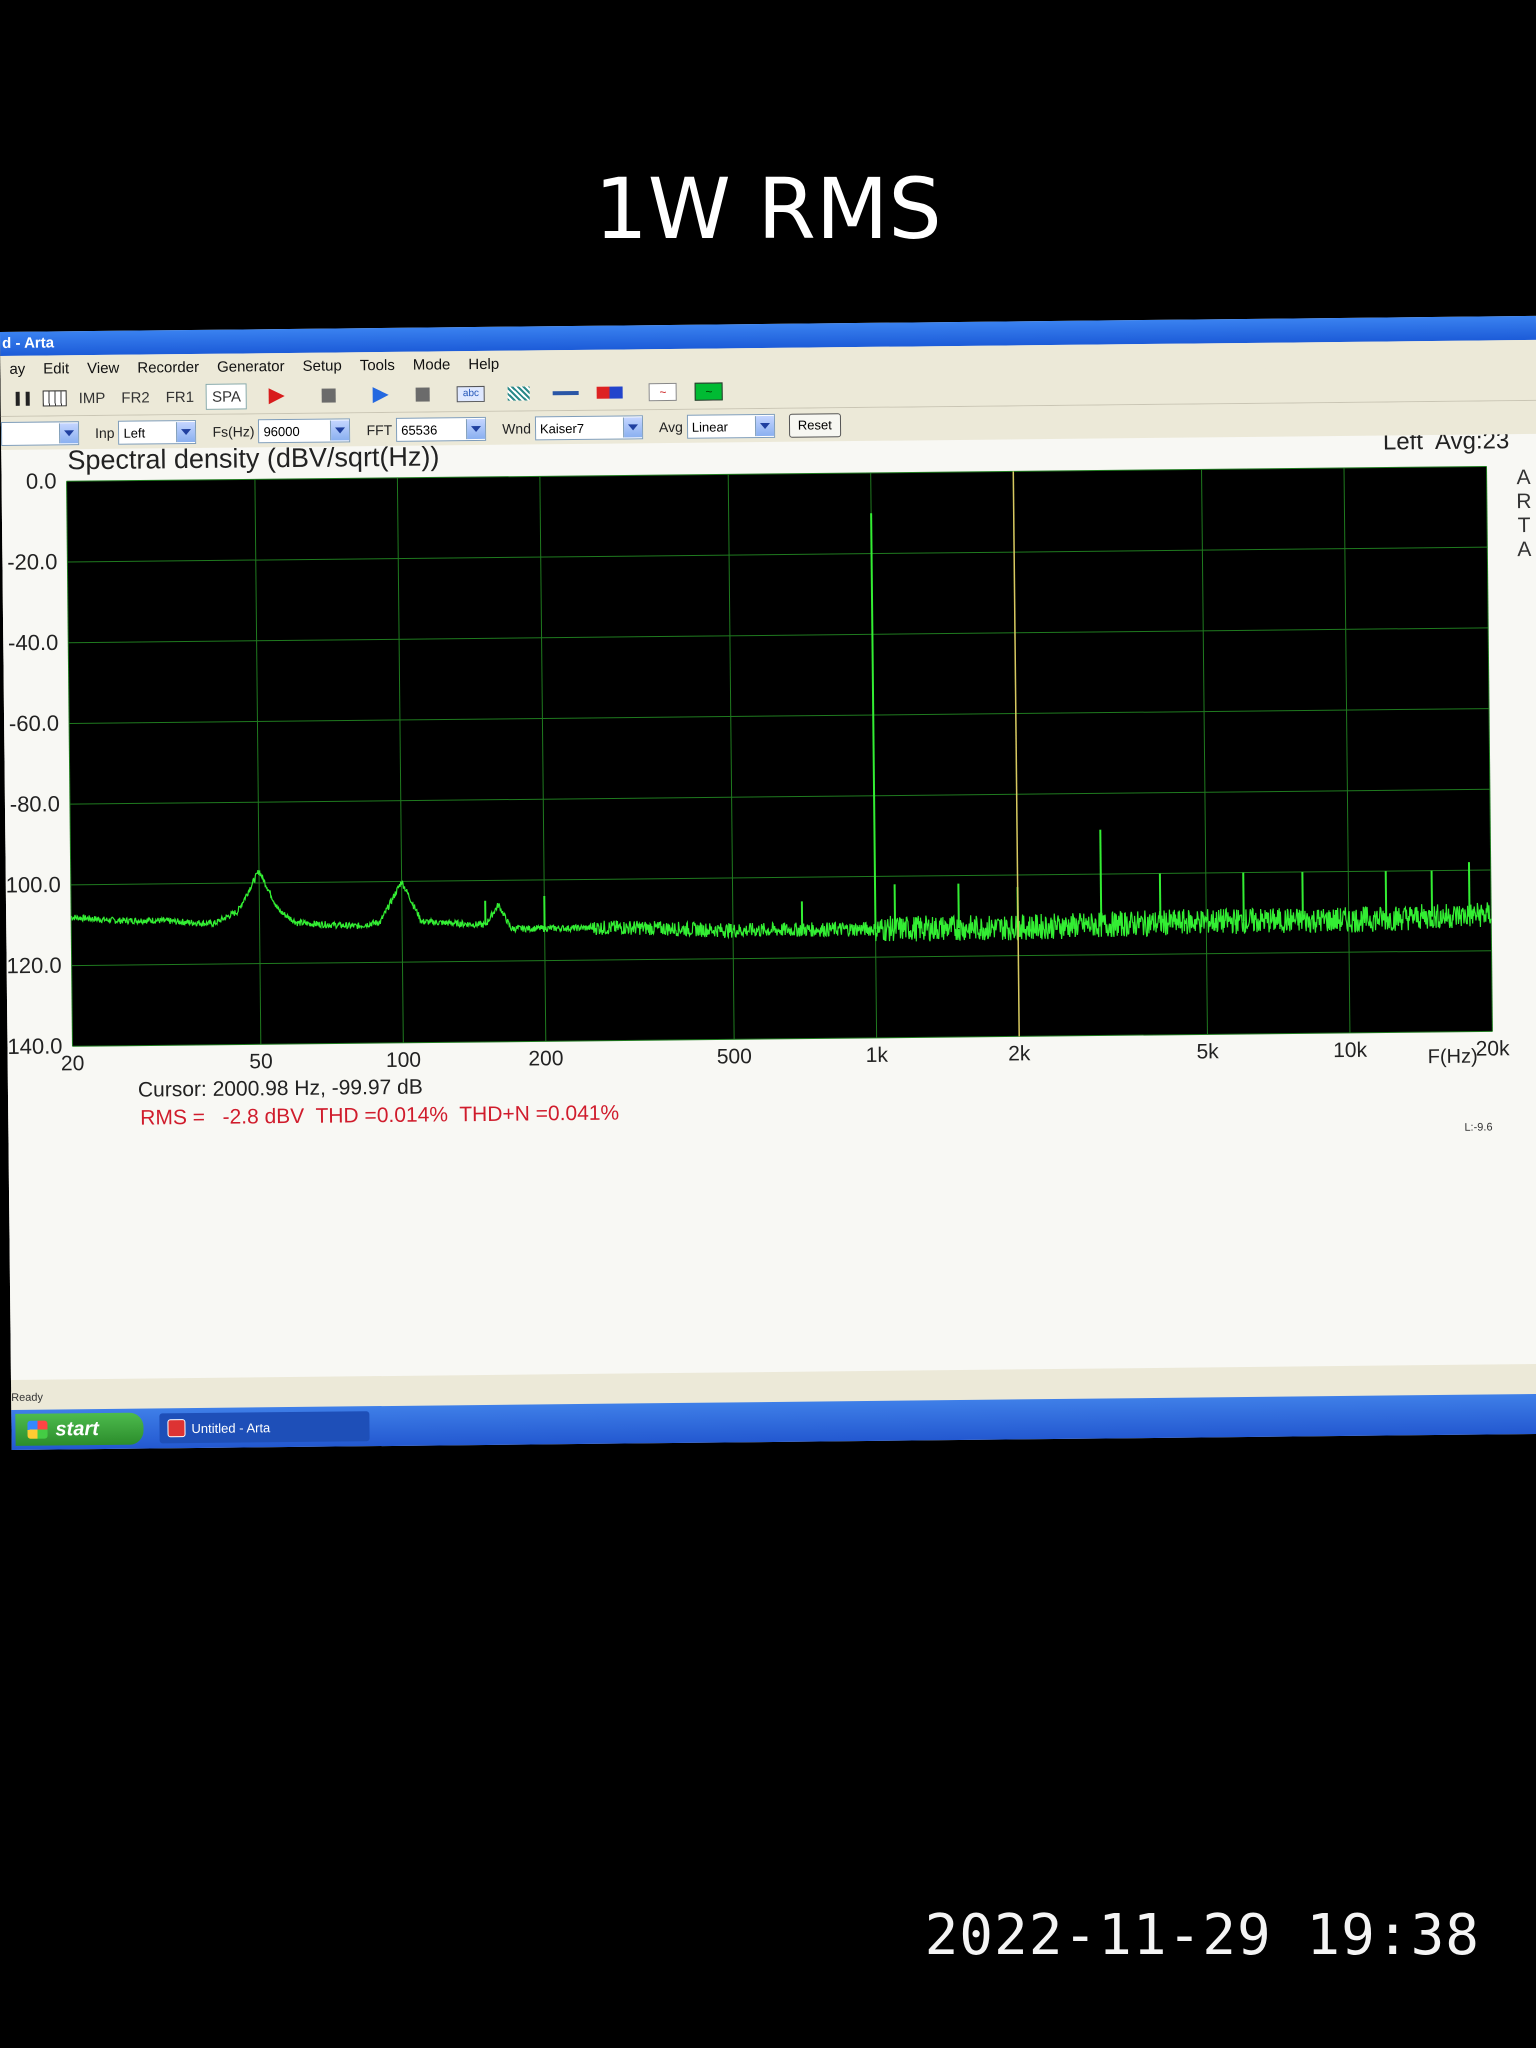 This screenshot has height=2048, width=1536. What do you see at coordinates (1446, 445) in the screenshot?
I see `channel-average-label: Left Avg:23` at bounding box center [1446, 445].